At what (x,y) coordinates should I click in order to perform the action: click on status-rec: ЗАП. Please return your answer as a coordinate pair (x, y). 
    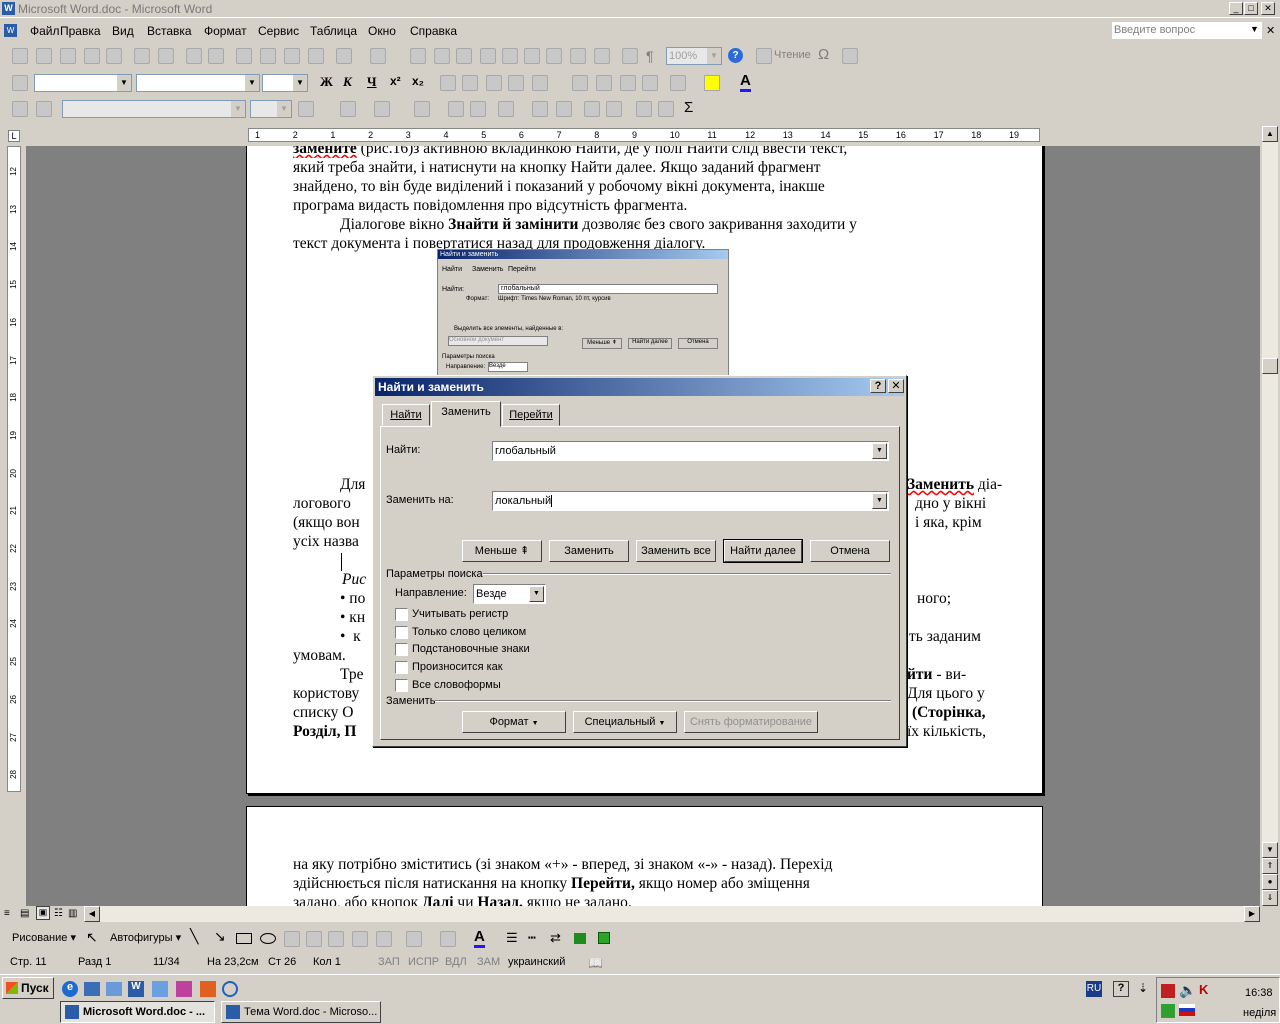
    Looking at the image, I should click on (389, 962).